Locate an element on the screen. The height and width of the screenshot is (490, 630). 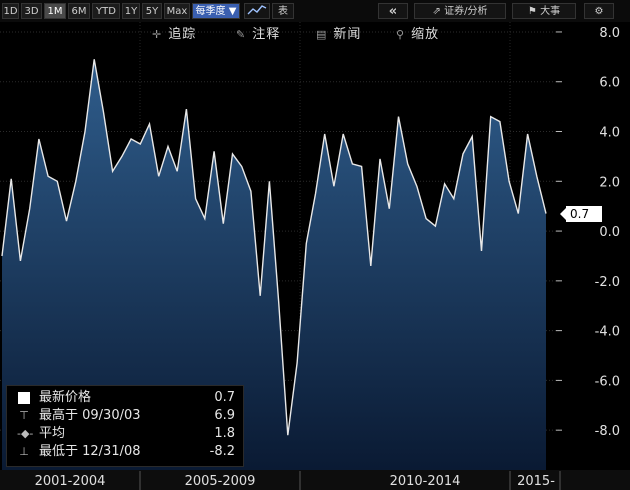
y-tick-label: -4.0 is located at coordinates (607, 332).